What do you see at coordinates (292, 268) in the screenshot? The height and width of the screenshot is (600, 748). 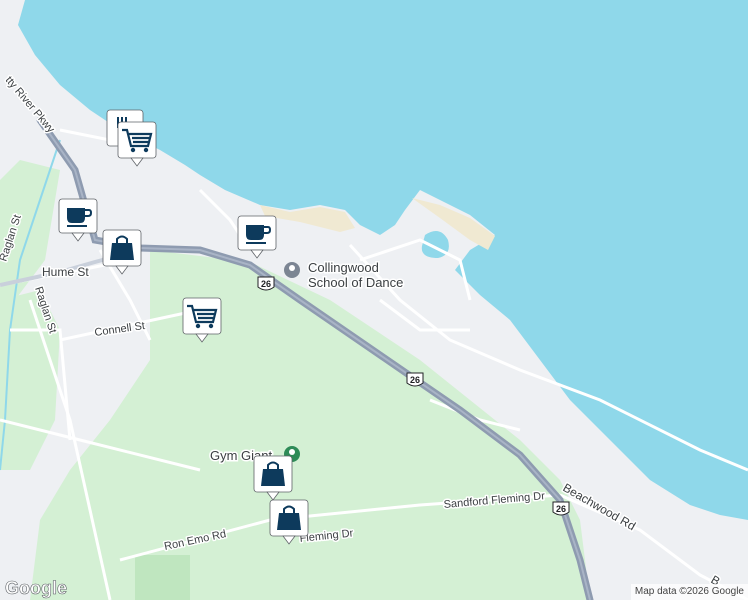 I see `place-pin-dot` at bounding box center [292, 268].